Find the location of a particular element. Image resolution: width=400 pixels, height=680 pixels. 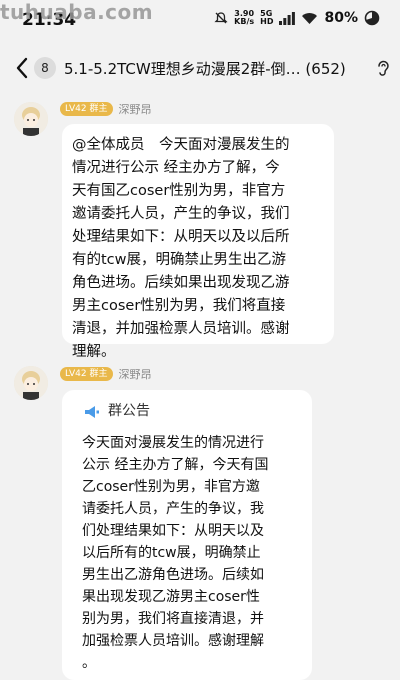

unread-count-badge: 8 is located at coordinates (45, 68).